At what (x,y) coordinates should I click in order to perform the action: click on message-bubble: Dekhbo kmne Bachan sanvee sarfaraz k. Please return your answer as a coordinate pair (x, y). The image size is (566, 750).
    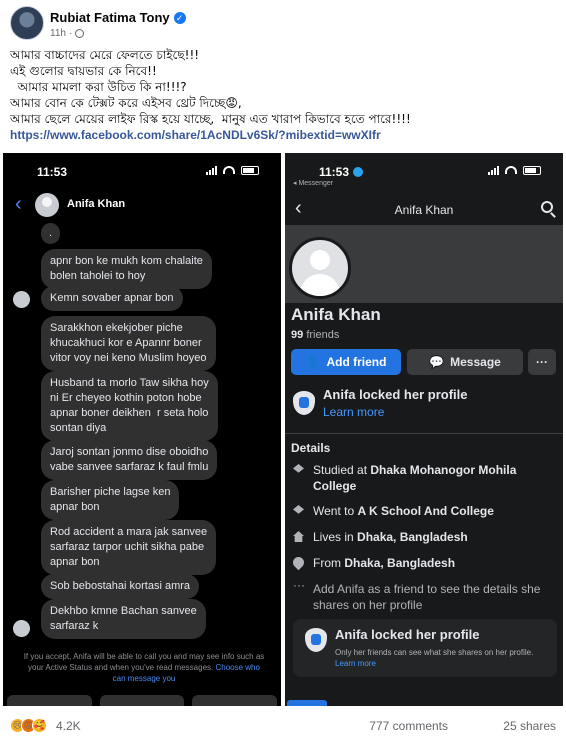
    Looking at the image, I should click on (123, 619).